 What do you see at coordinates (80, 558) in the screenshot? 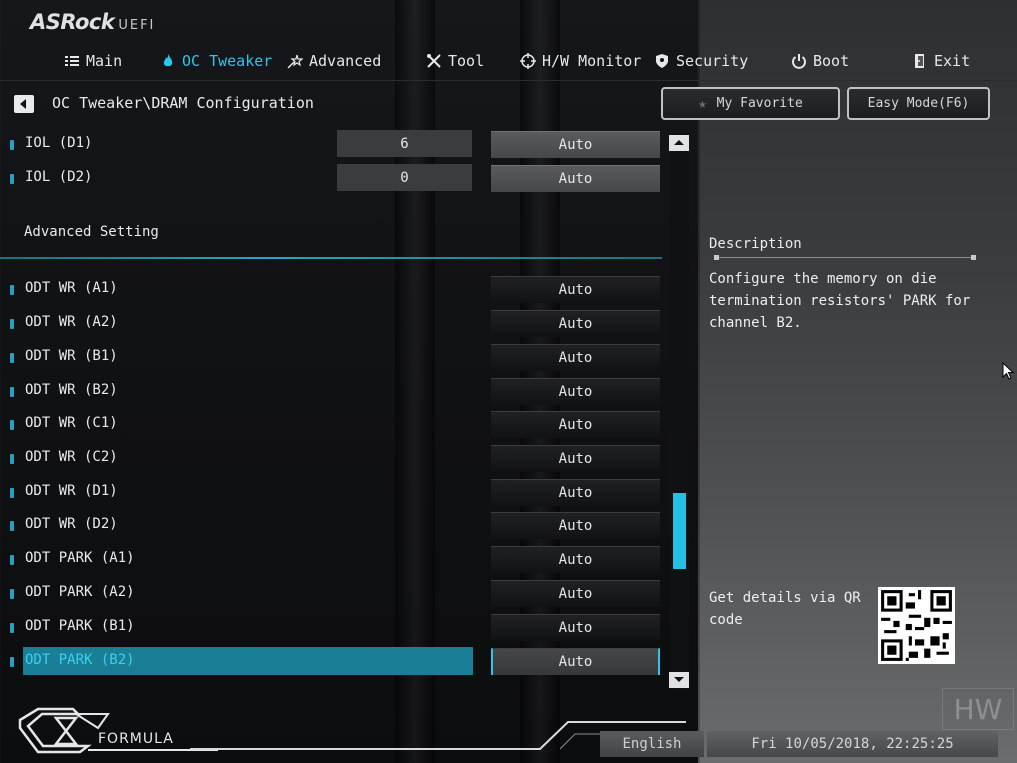
I see `setting-label: ODT PARK (A1)` at bounding box center [80, 558].